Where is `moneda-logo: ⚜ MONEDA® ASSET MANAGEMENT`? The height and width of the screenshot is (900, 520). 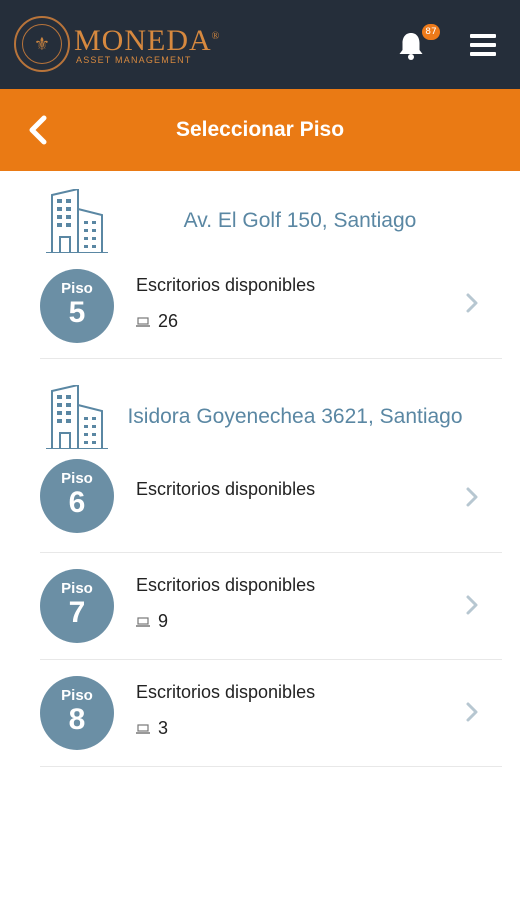 moneda-logo: ⚜ MONEDA® ASSET MANAGEMENT is located at coordinates (117, 44).